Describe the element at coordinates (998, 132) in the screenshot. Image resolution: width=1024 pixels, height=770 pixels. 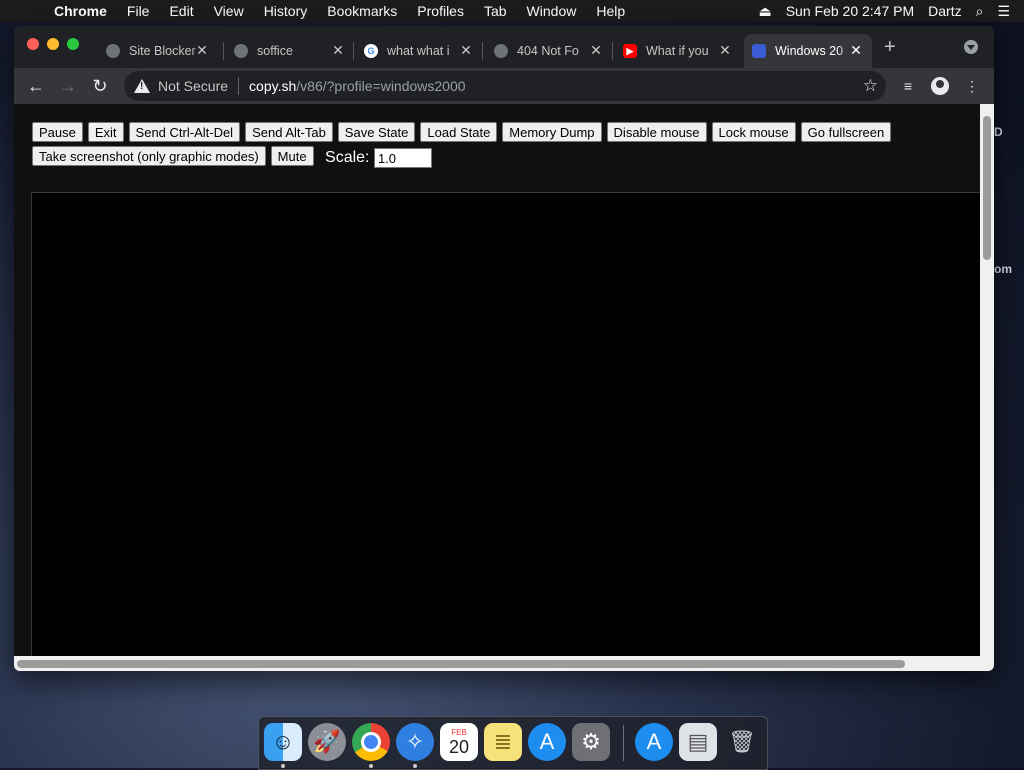
I see `desktop-partial-label: D` at that location.